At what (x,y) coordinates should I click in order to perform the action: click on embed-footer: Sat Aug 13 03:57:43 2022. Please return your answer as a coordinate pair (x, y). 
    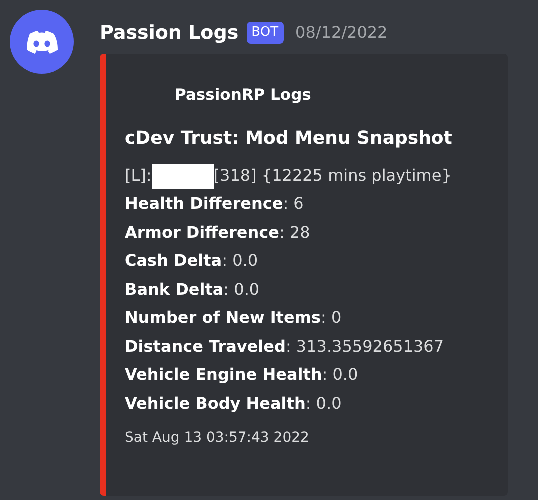
    Looking at the image, I should click on (288, 439).